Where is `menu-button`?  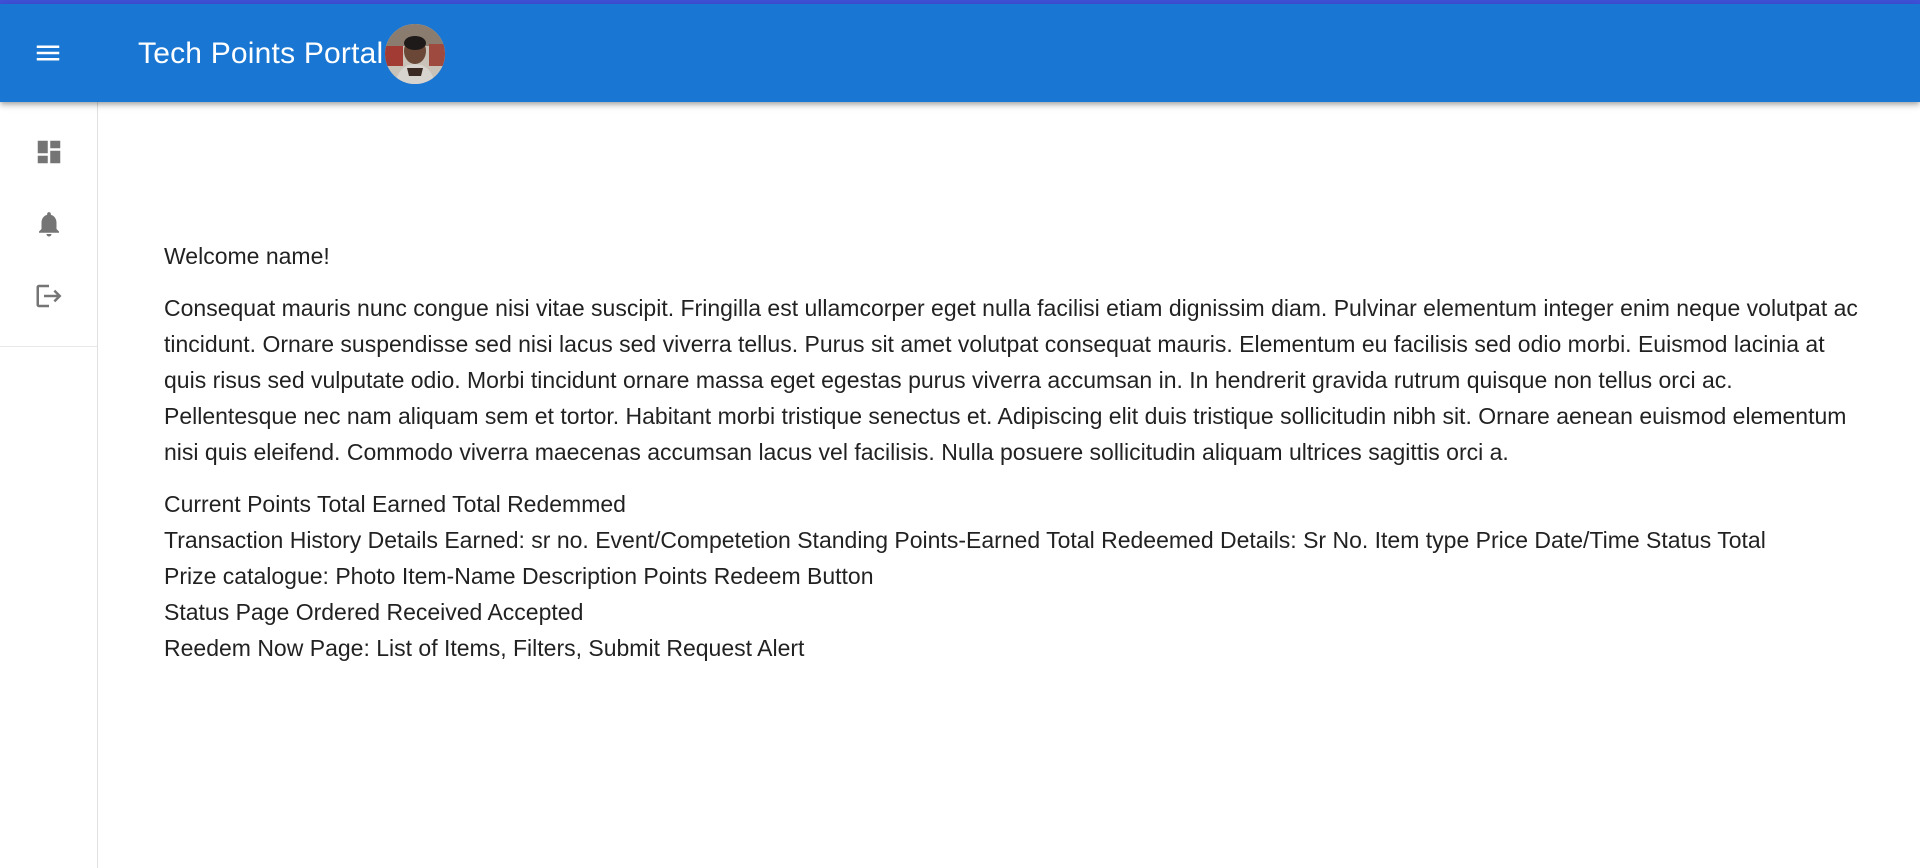 menu-button is located at coordinates (48, 53).